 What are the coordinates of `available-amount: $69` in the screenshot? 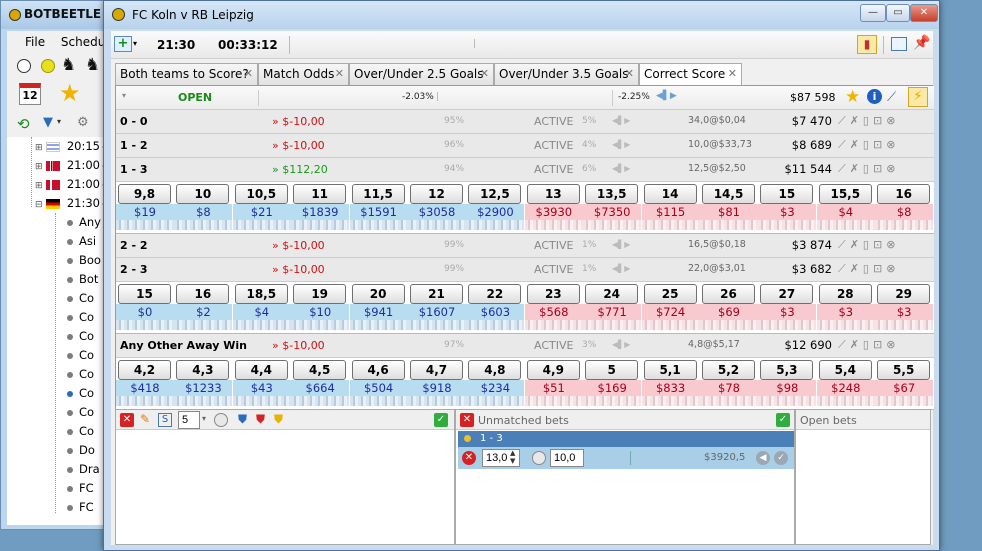 It's located at (729, 312).